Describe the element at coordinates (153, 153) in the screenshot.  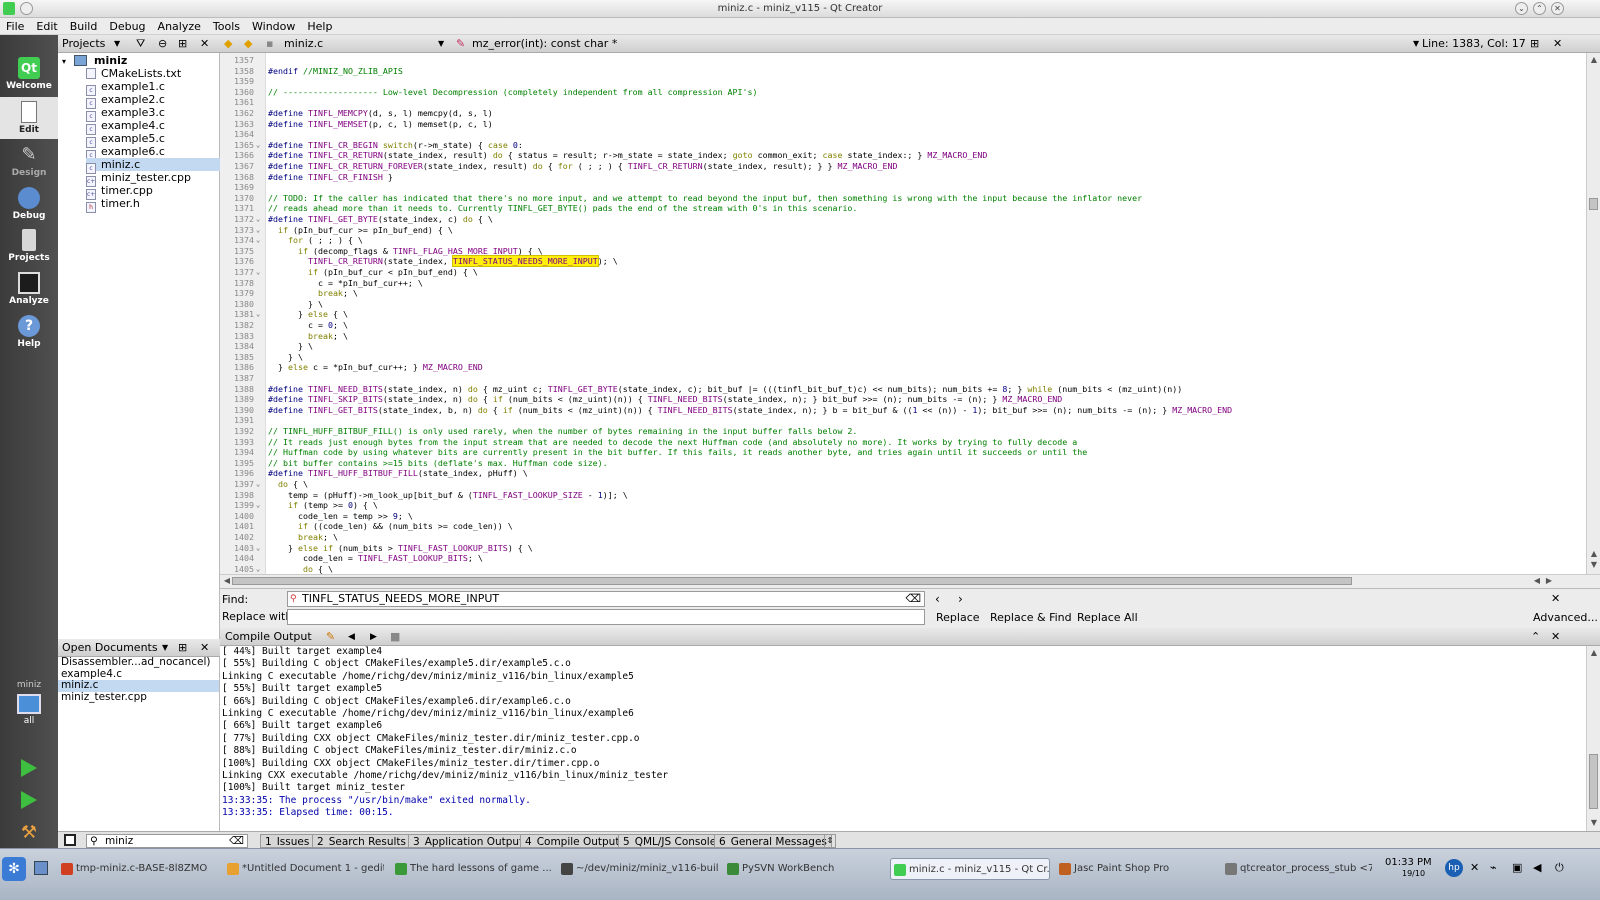
I see `project-file-item: c example6.c` at that location.